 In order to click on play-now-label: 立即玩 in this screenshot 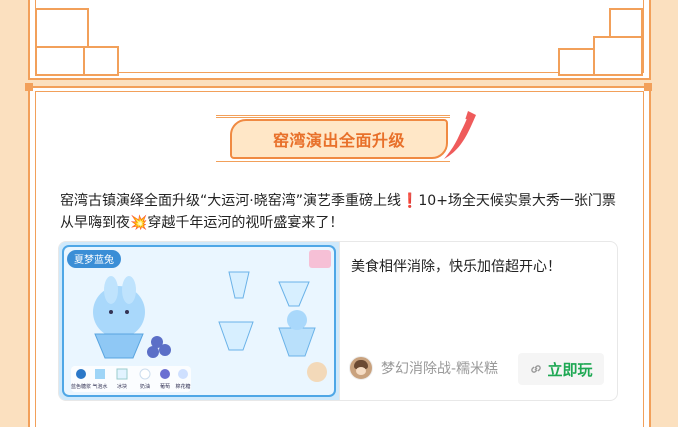, I will do `click(570, 369)`.